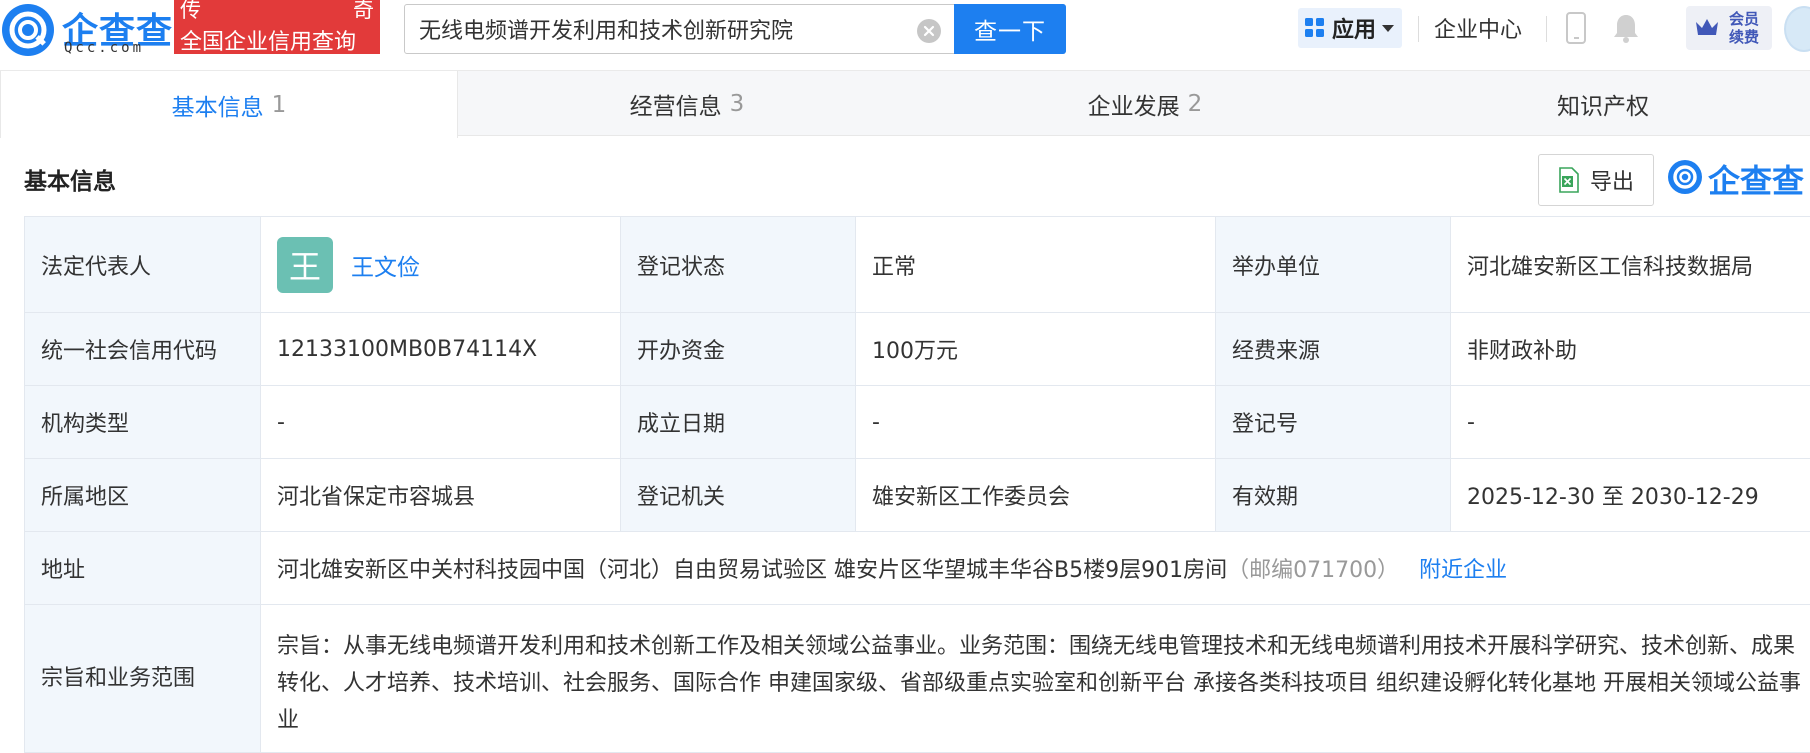  What do you see at coordinates (1036, 349) in the screenshot?
I see `capital-value: 100万元` at bounding box center [1036, 349].